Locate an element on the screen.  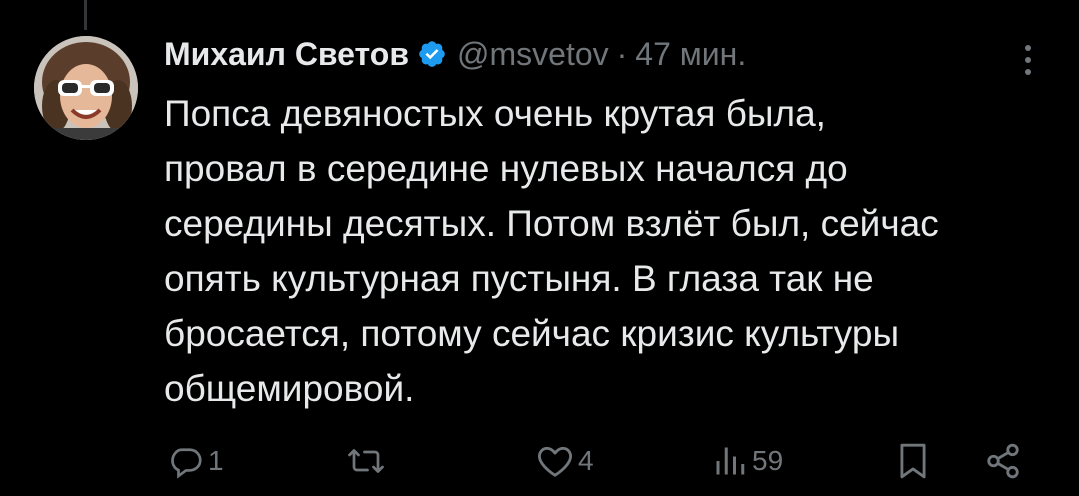
thread-connector-line is located at coordinates (85, 15).